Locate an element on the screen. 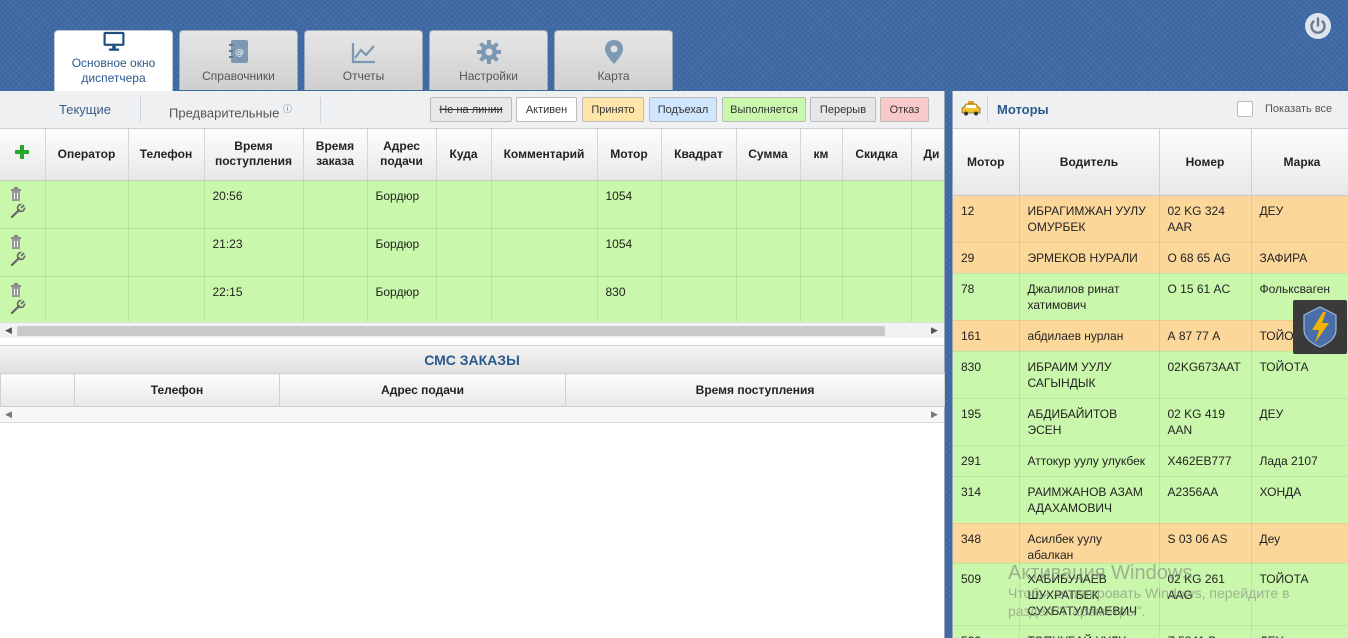 This screenshot has height=638, width=1348. cell-motor: 348 is located at coordinates (986, 543).